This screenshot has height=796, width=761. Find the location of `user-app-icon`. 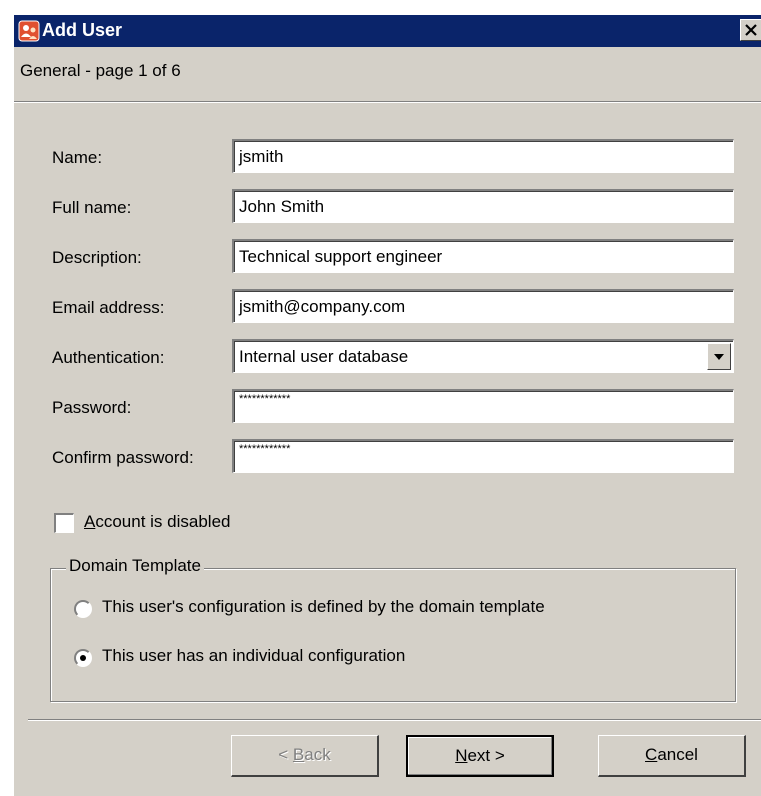

user-app-icon is located at coordinates (29, 31).